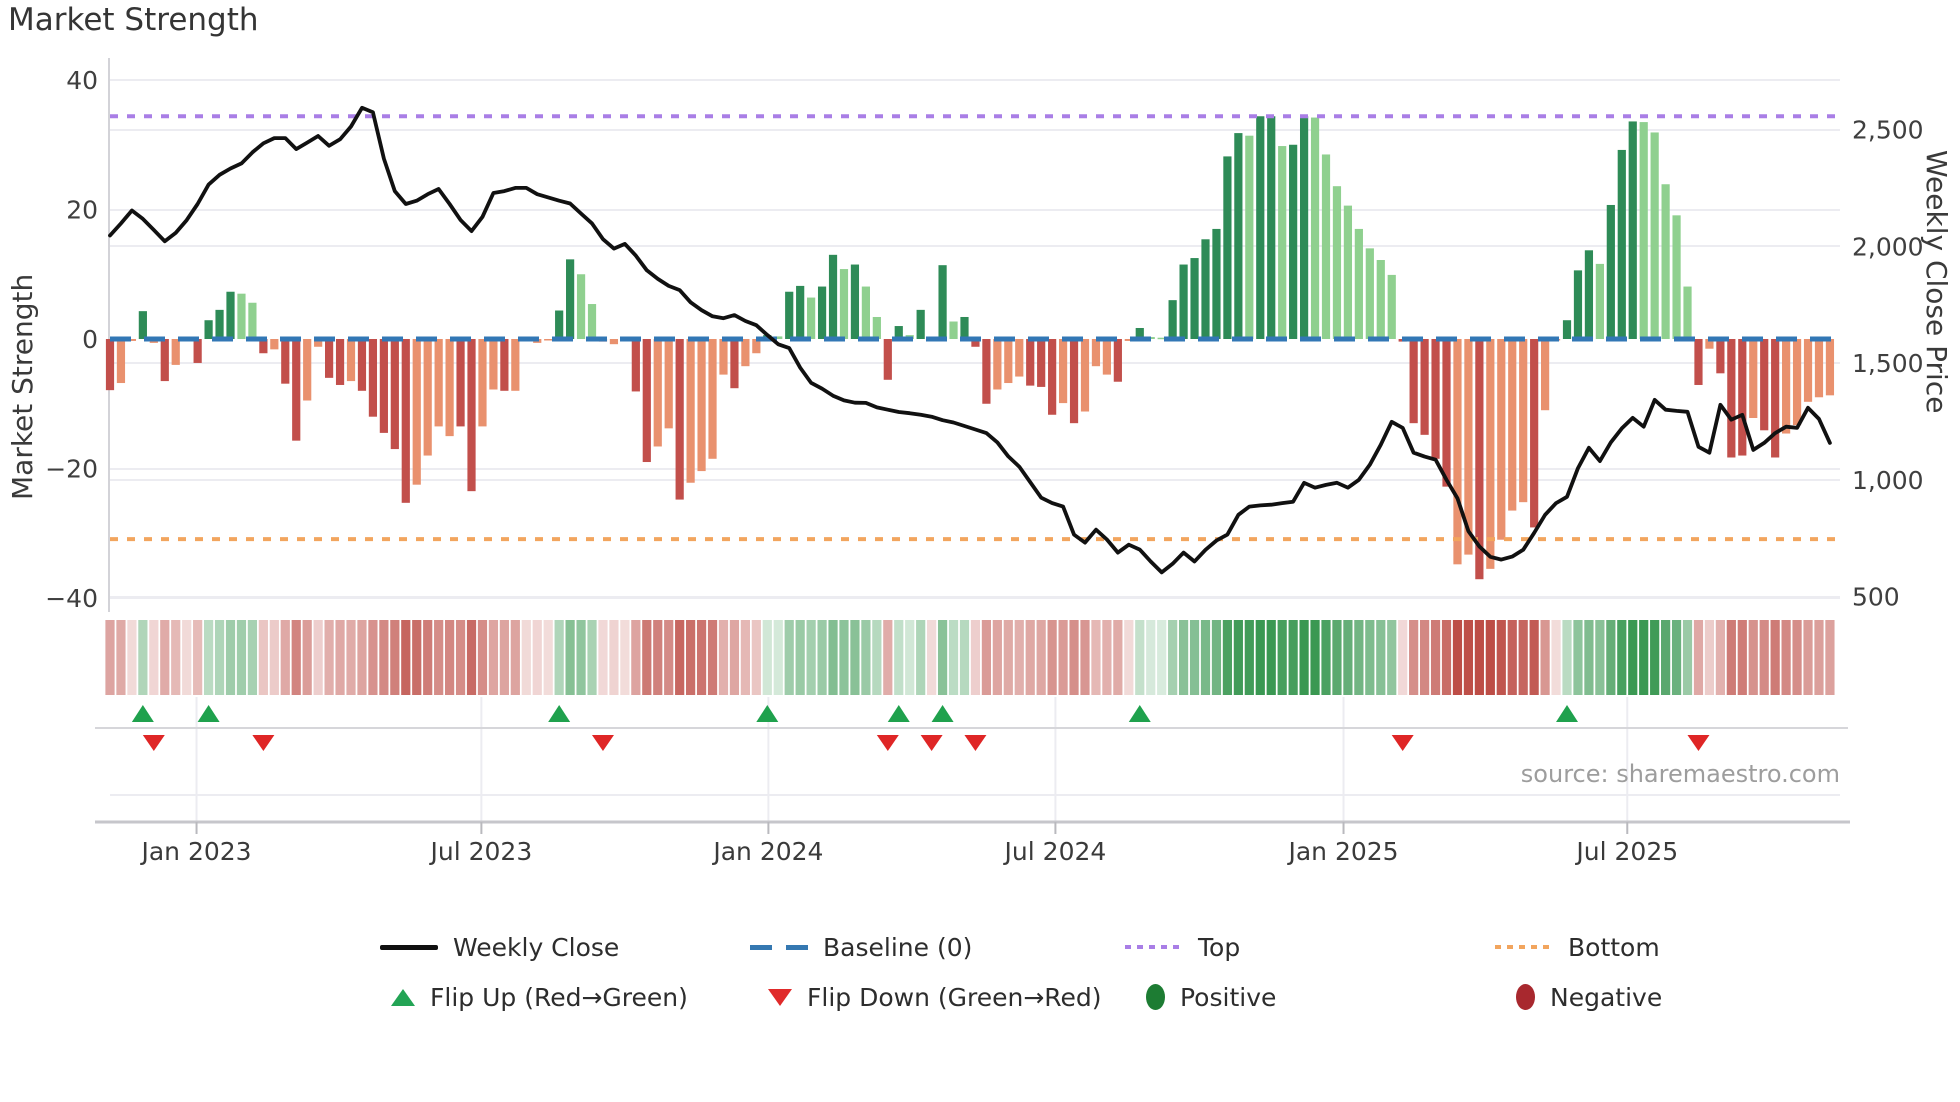 This screenshot has height=1102, width=1960. What do you see at coordinates (1888, 246) in the screenshot?
I see `y-right-tick-label: 2,000` at bounding box center [1888, 246].